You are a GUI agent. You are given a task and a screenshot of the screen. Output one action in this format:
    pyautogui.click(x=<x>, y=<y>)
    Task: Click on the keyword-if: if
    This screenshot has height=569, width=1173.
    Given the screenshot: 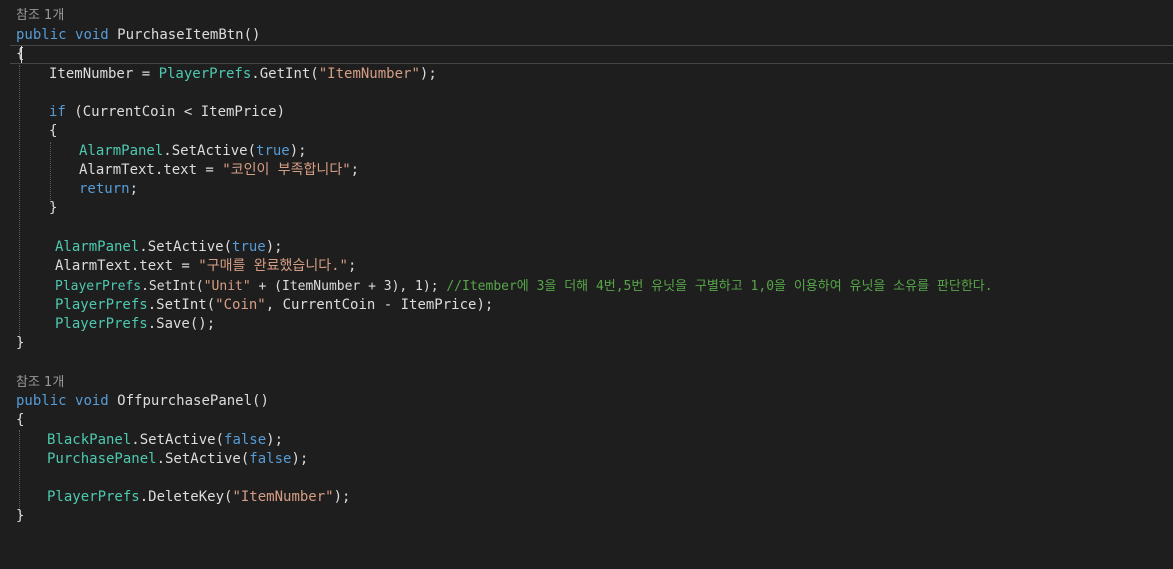 What is the action you would take?
    pyautogui.click(x=57, y=112)
    